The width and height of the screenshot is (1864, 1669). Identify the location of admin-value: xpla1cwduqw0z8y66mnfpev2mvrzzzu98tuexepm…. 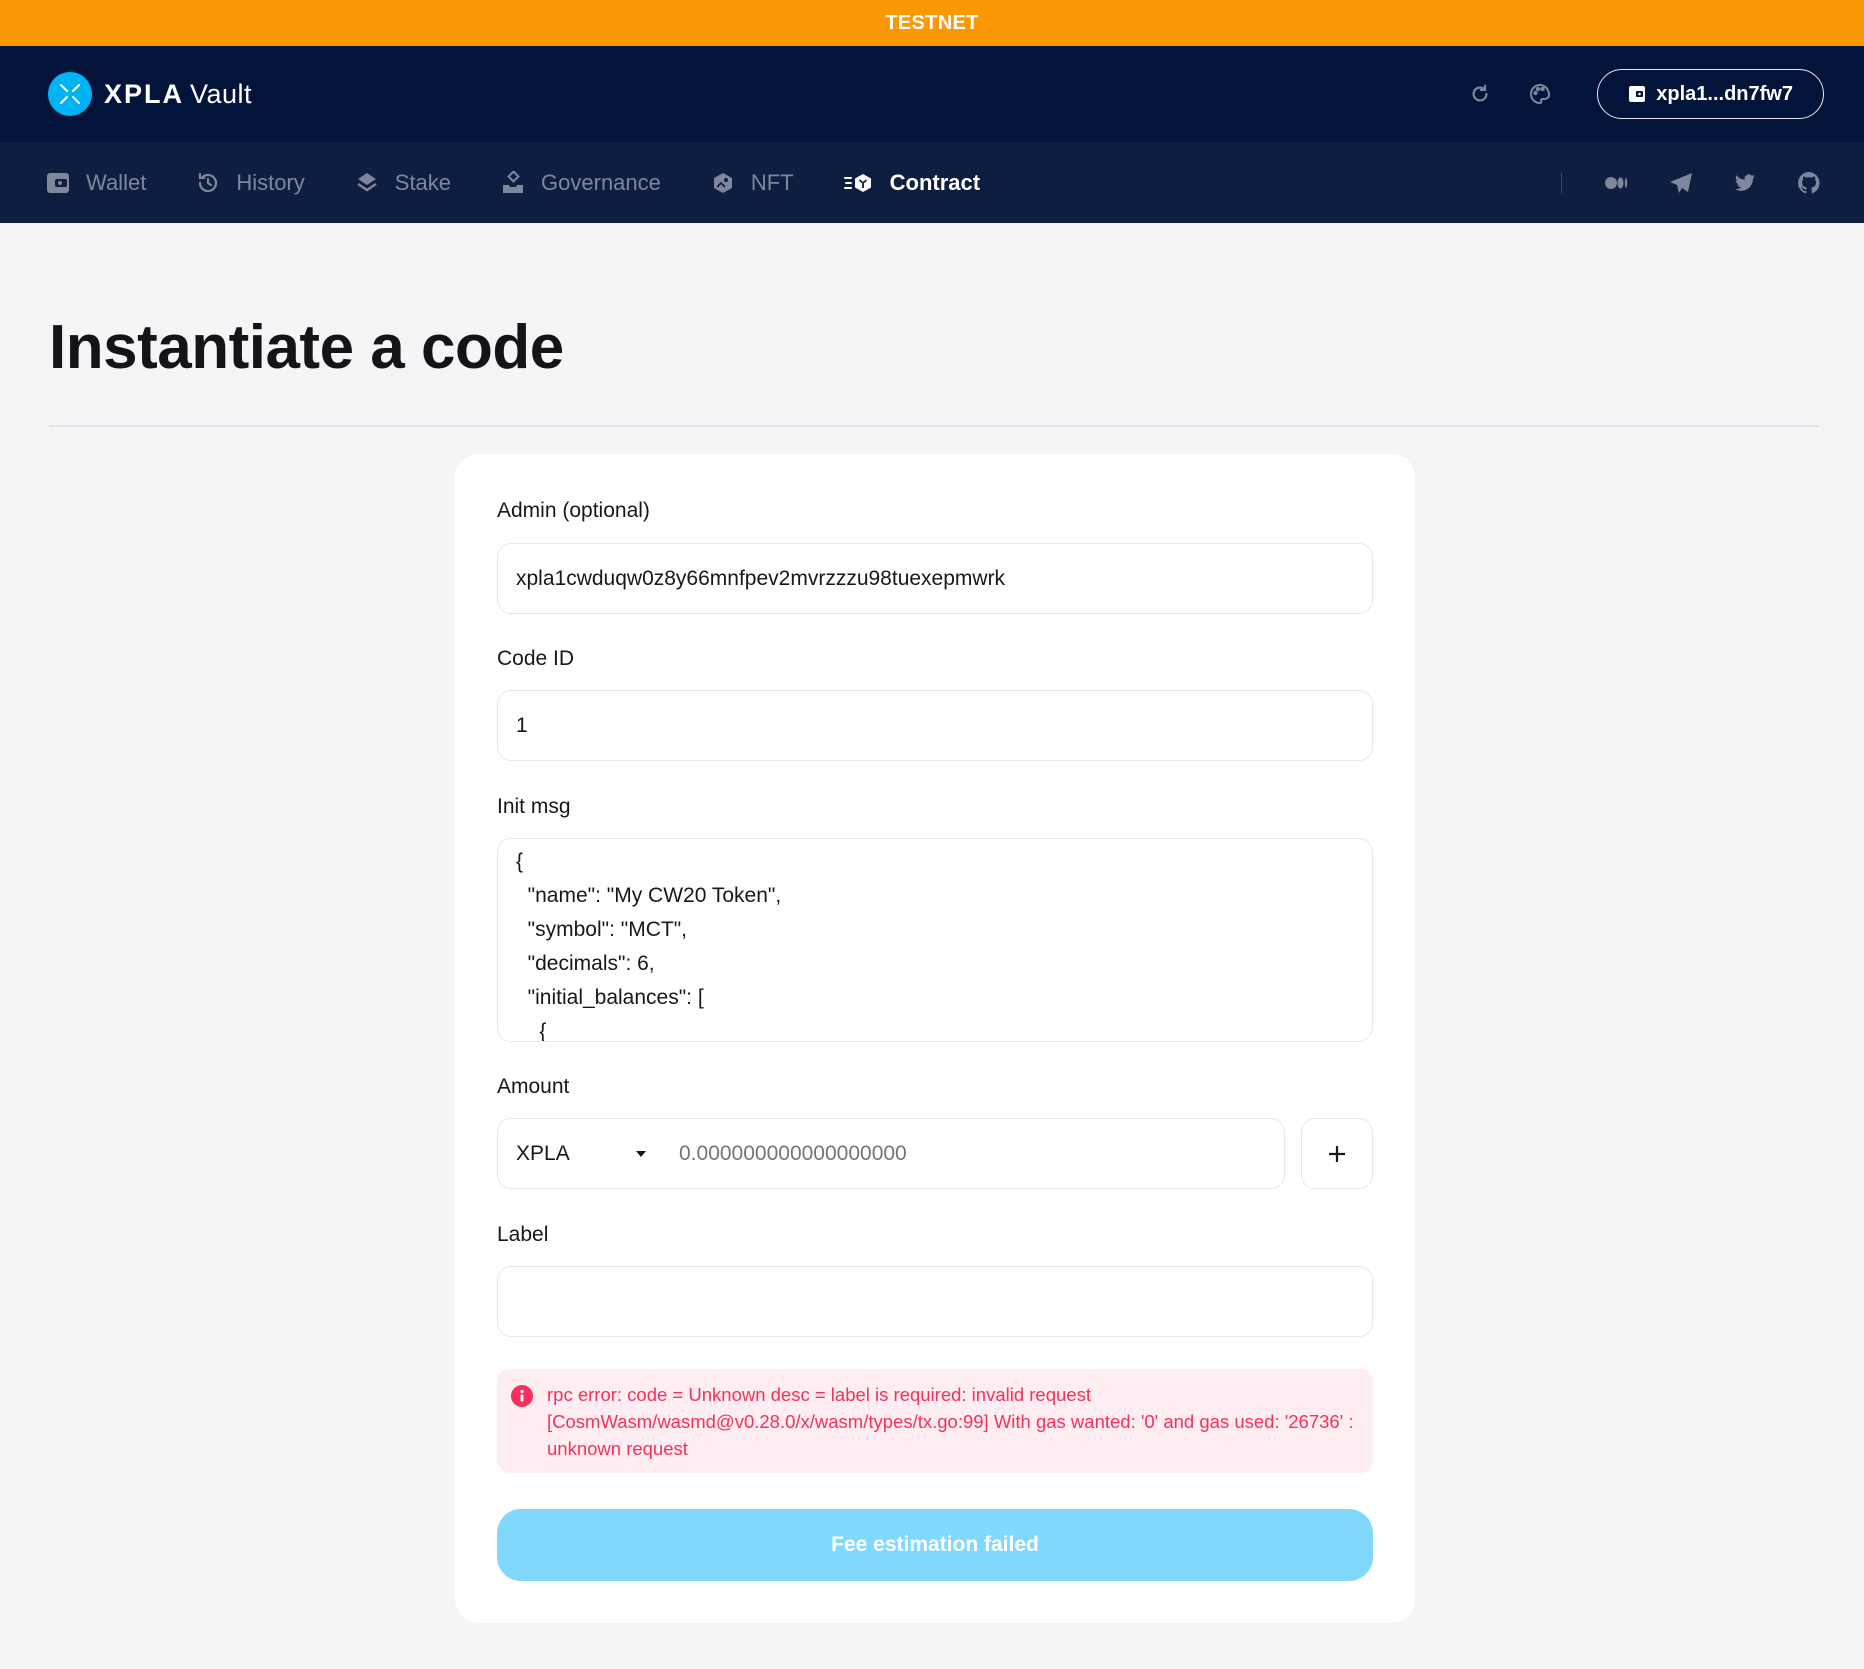
(761, 578).